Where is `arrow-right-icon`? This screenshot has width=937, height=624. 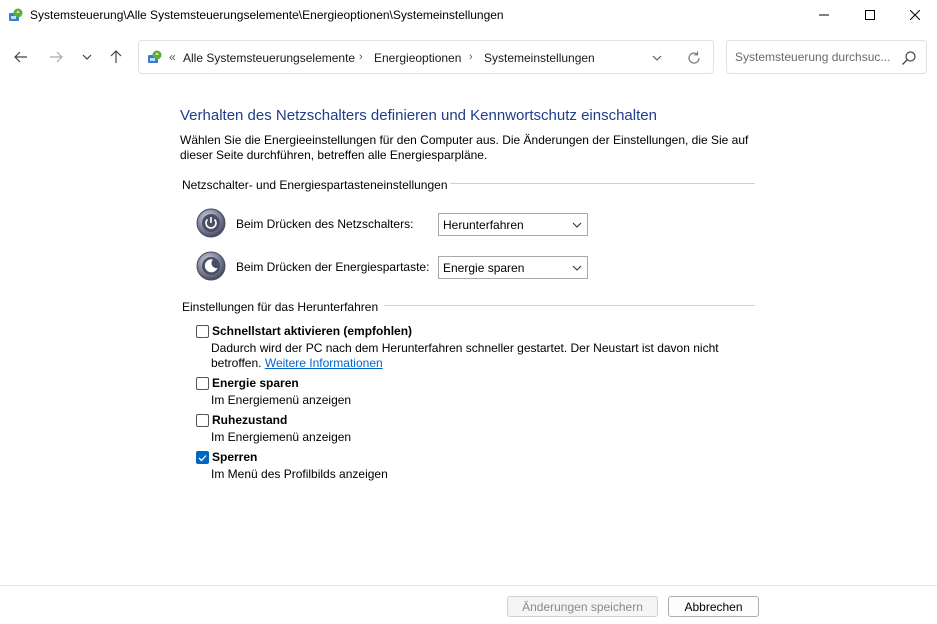 arrow-right-icon is located at coordinates (56, 57).